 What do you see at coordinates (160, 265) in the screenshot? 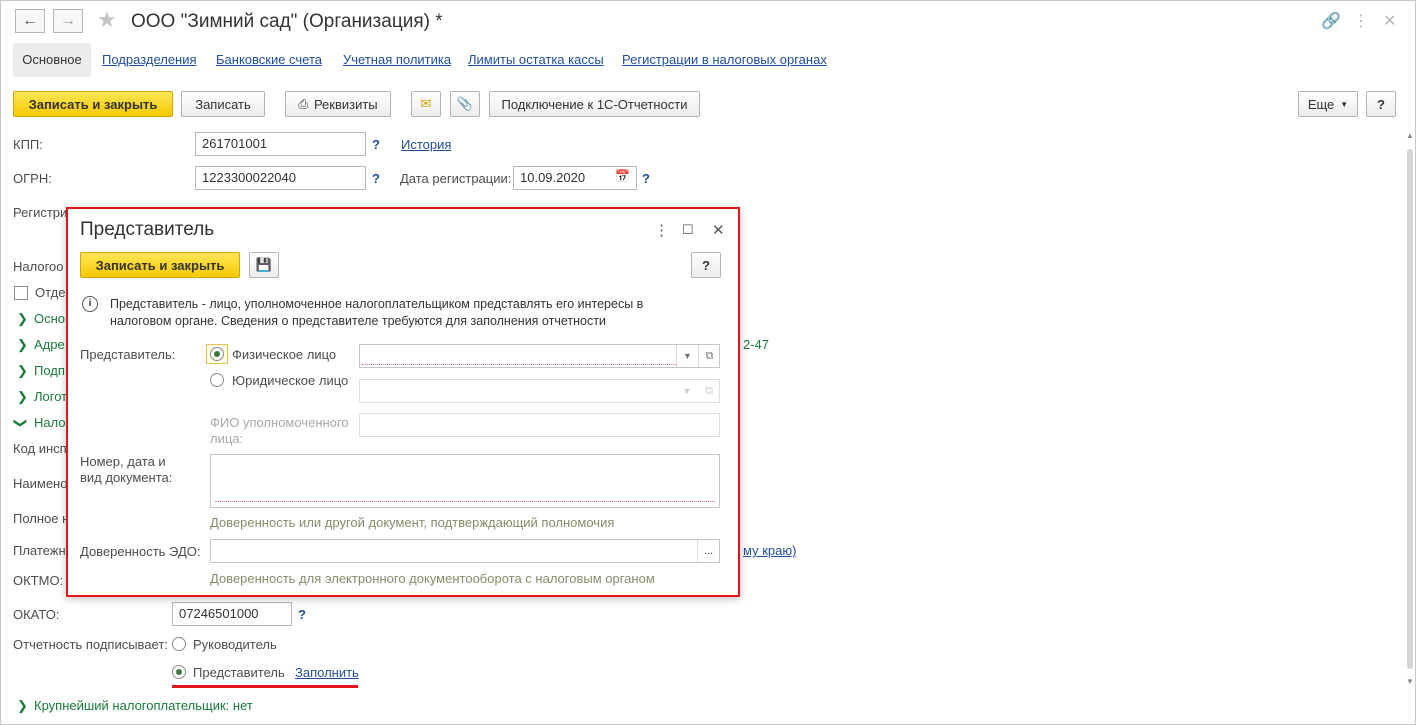
I see `dialog-save-close-button: Записать и закрыть` at bounding box center [160, 265].